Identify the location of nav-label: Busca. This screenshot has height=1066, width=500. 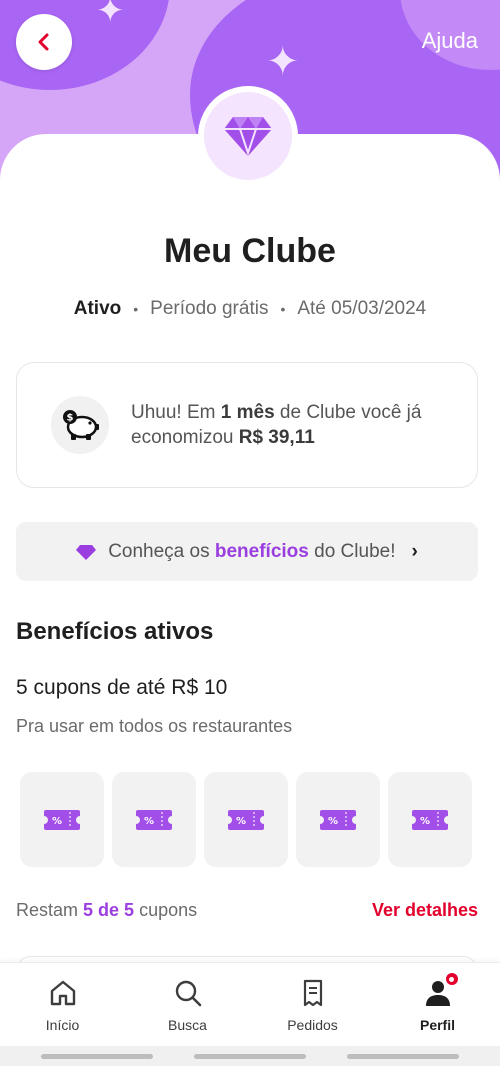
(187, 1025).